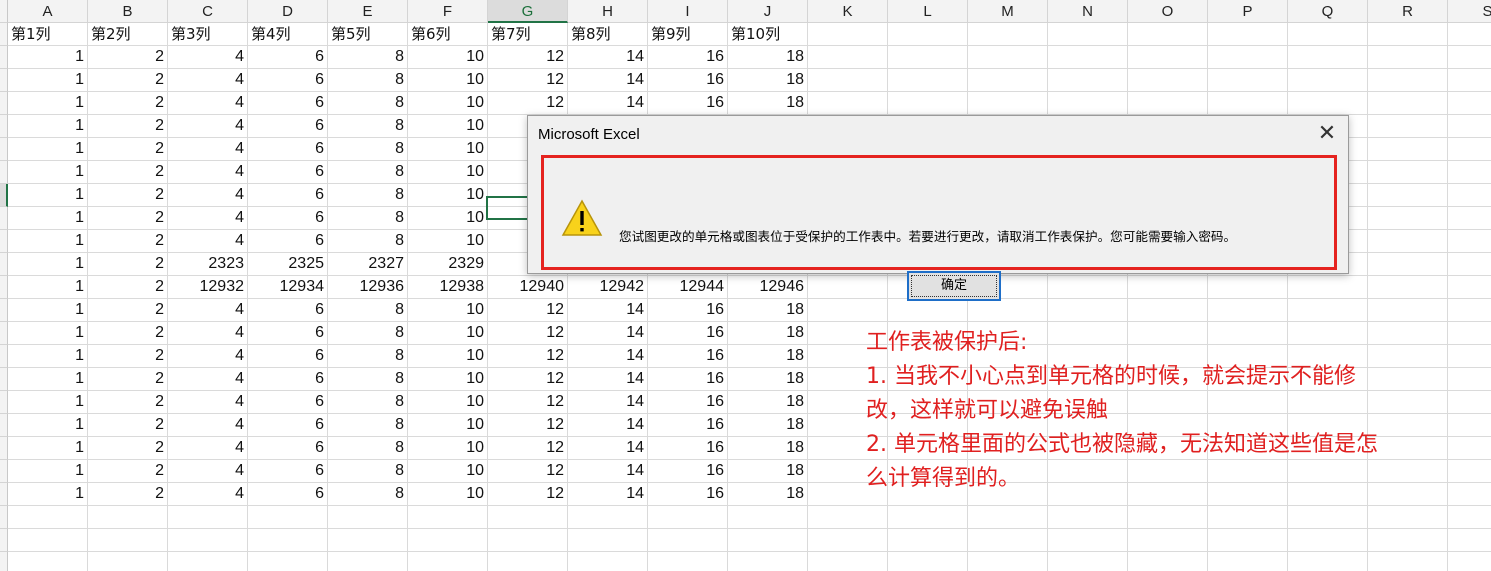 The height and width of the screenshot is (571, 1491). I want to click on cell-B17: 2, so click(128, 402).